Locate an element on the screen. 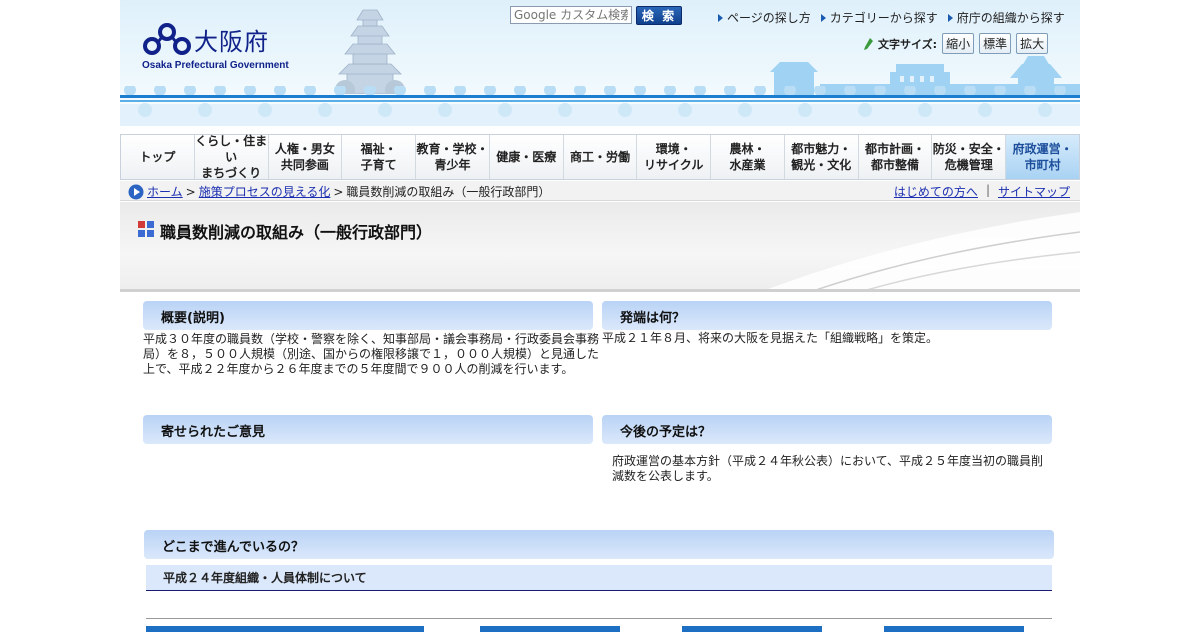 This screenshot has width=1200, height=632. sitemap-link: サイトマップ is located at coordinates (1034, 191).